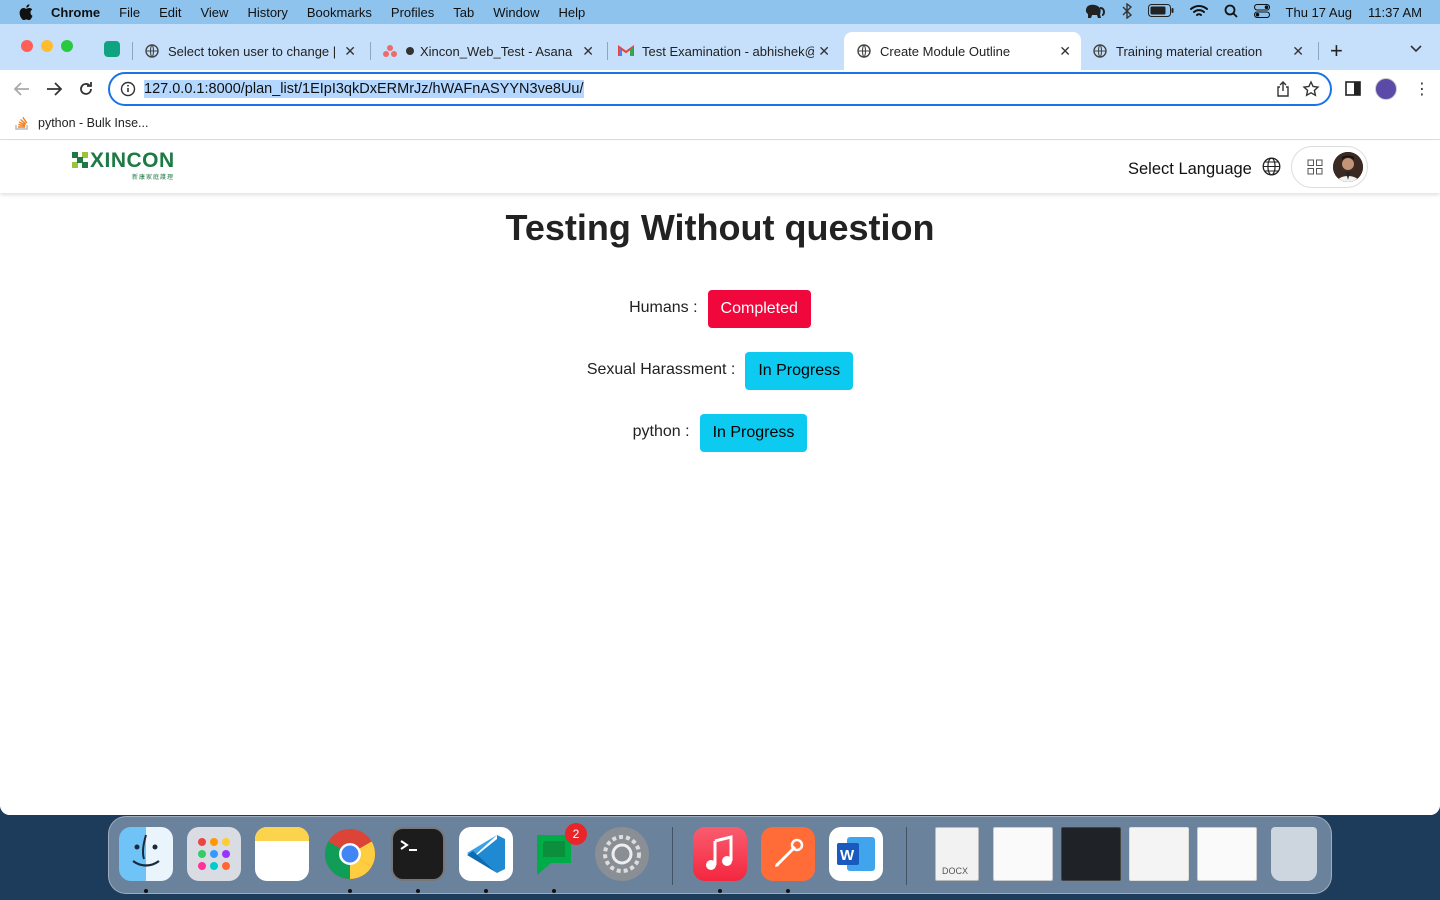 The width and height of the screenshot is (1440, 900). Describe the element at coordinates (112, 49) in the screenshot. I see `pinned-tab-chatgpt-icon` at that location.